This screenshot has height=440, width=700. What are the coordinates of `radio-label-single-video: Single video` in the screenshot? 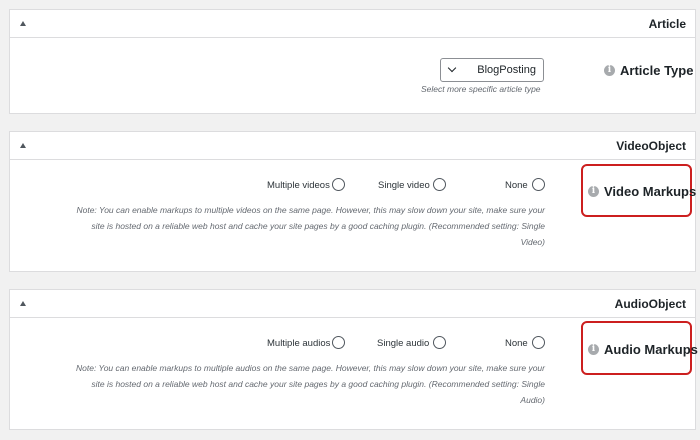 It's located at (404, 185).